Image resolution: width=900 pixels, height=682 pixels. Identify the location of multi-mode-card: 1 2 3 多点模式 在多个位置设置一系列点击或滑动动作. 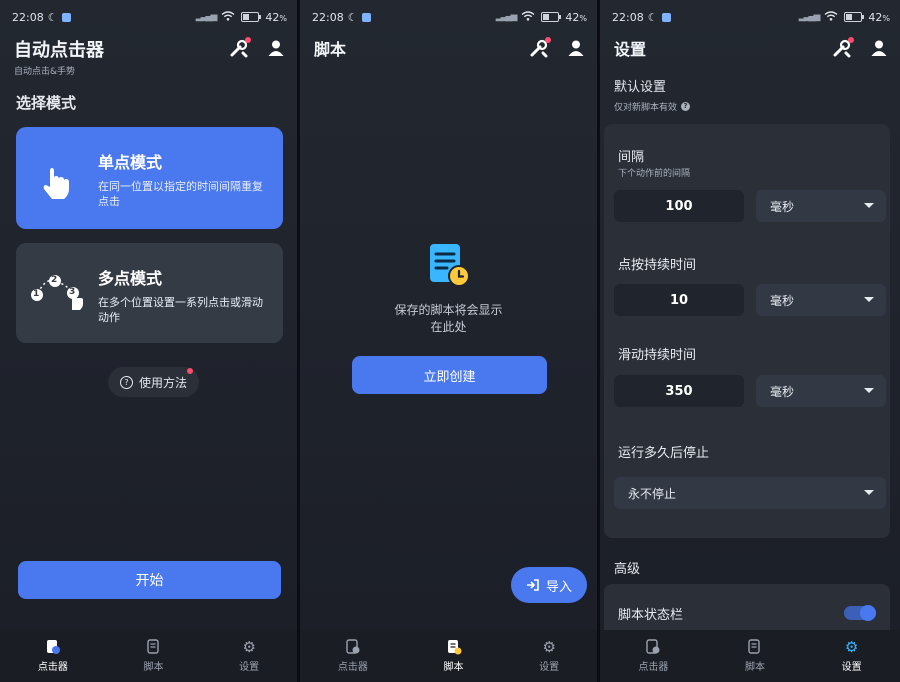
(150, 293).